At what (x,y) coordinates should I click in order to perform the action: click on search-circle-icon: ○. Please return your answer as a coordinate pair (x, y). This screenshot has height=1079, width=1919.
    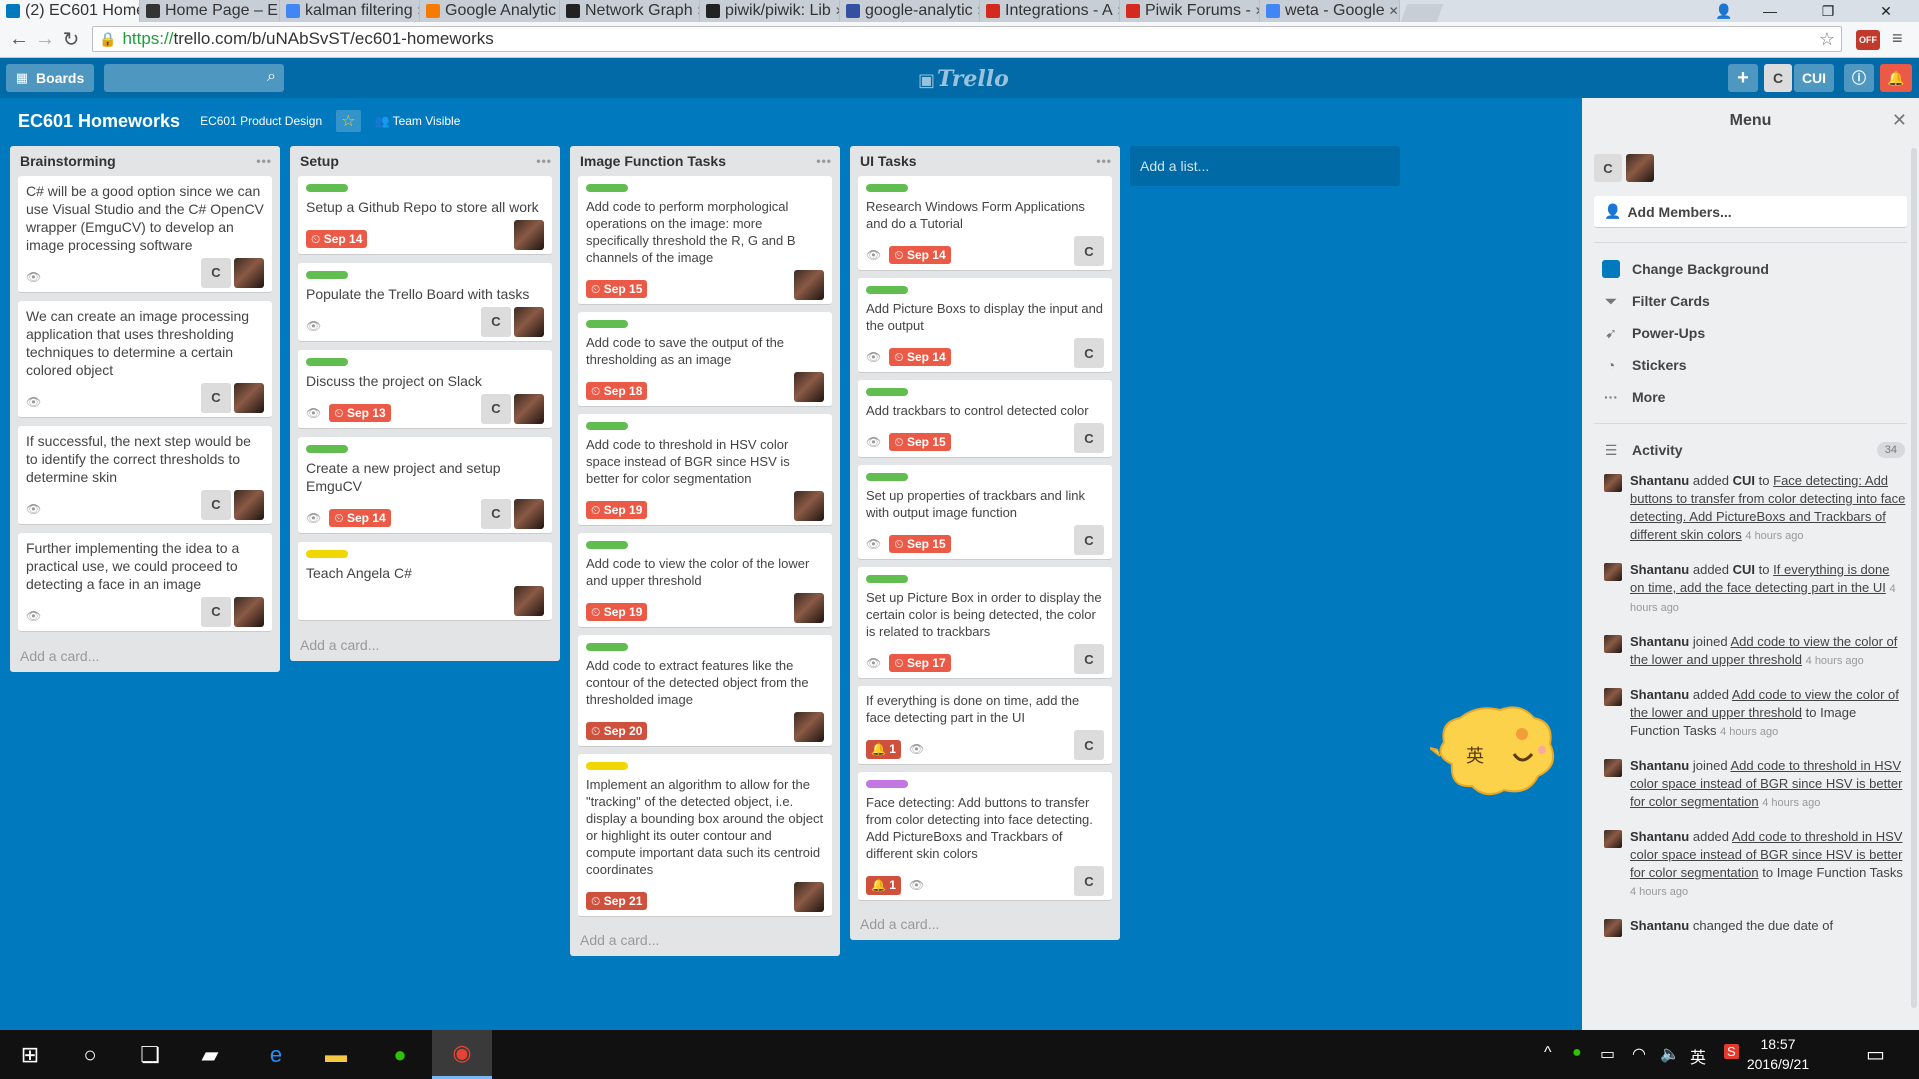
    Looking at the image, I should click on (90, 1054).